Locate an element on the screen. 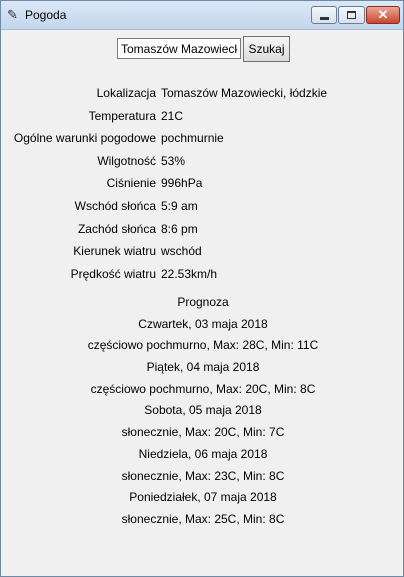 The image size is (404, 577). info-label: Wschód słońca is located at coordinates (115, 205).